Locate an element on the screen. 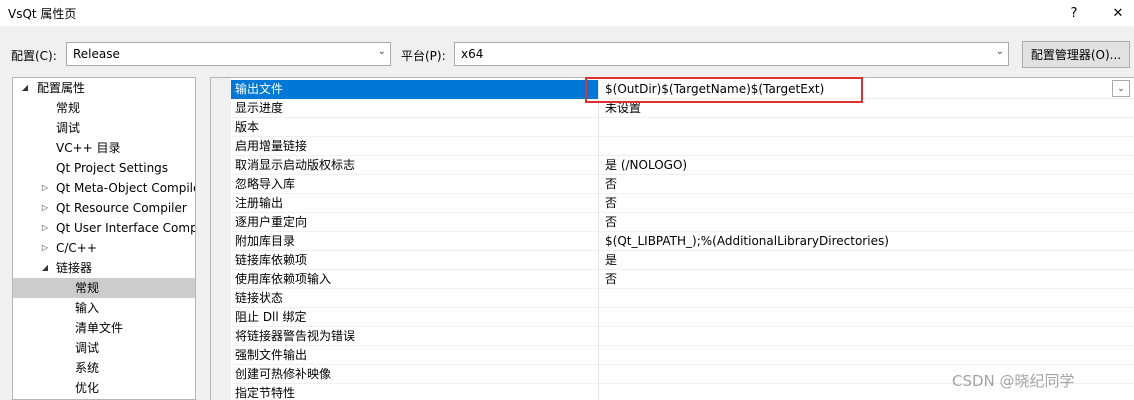 The height and width of the screenshot is (400, 1134). property-name: 取消显示启动版权标志 is located at coordinates (415, 165).